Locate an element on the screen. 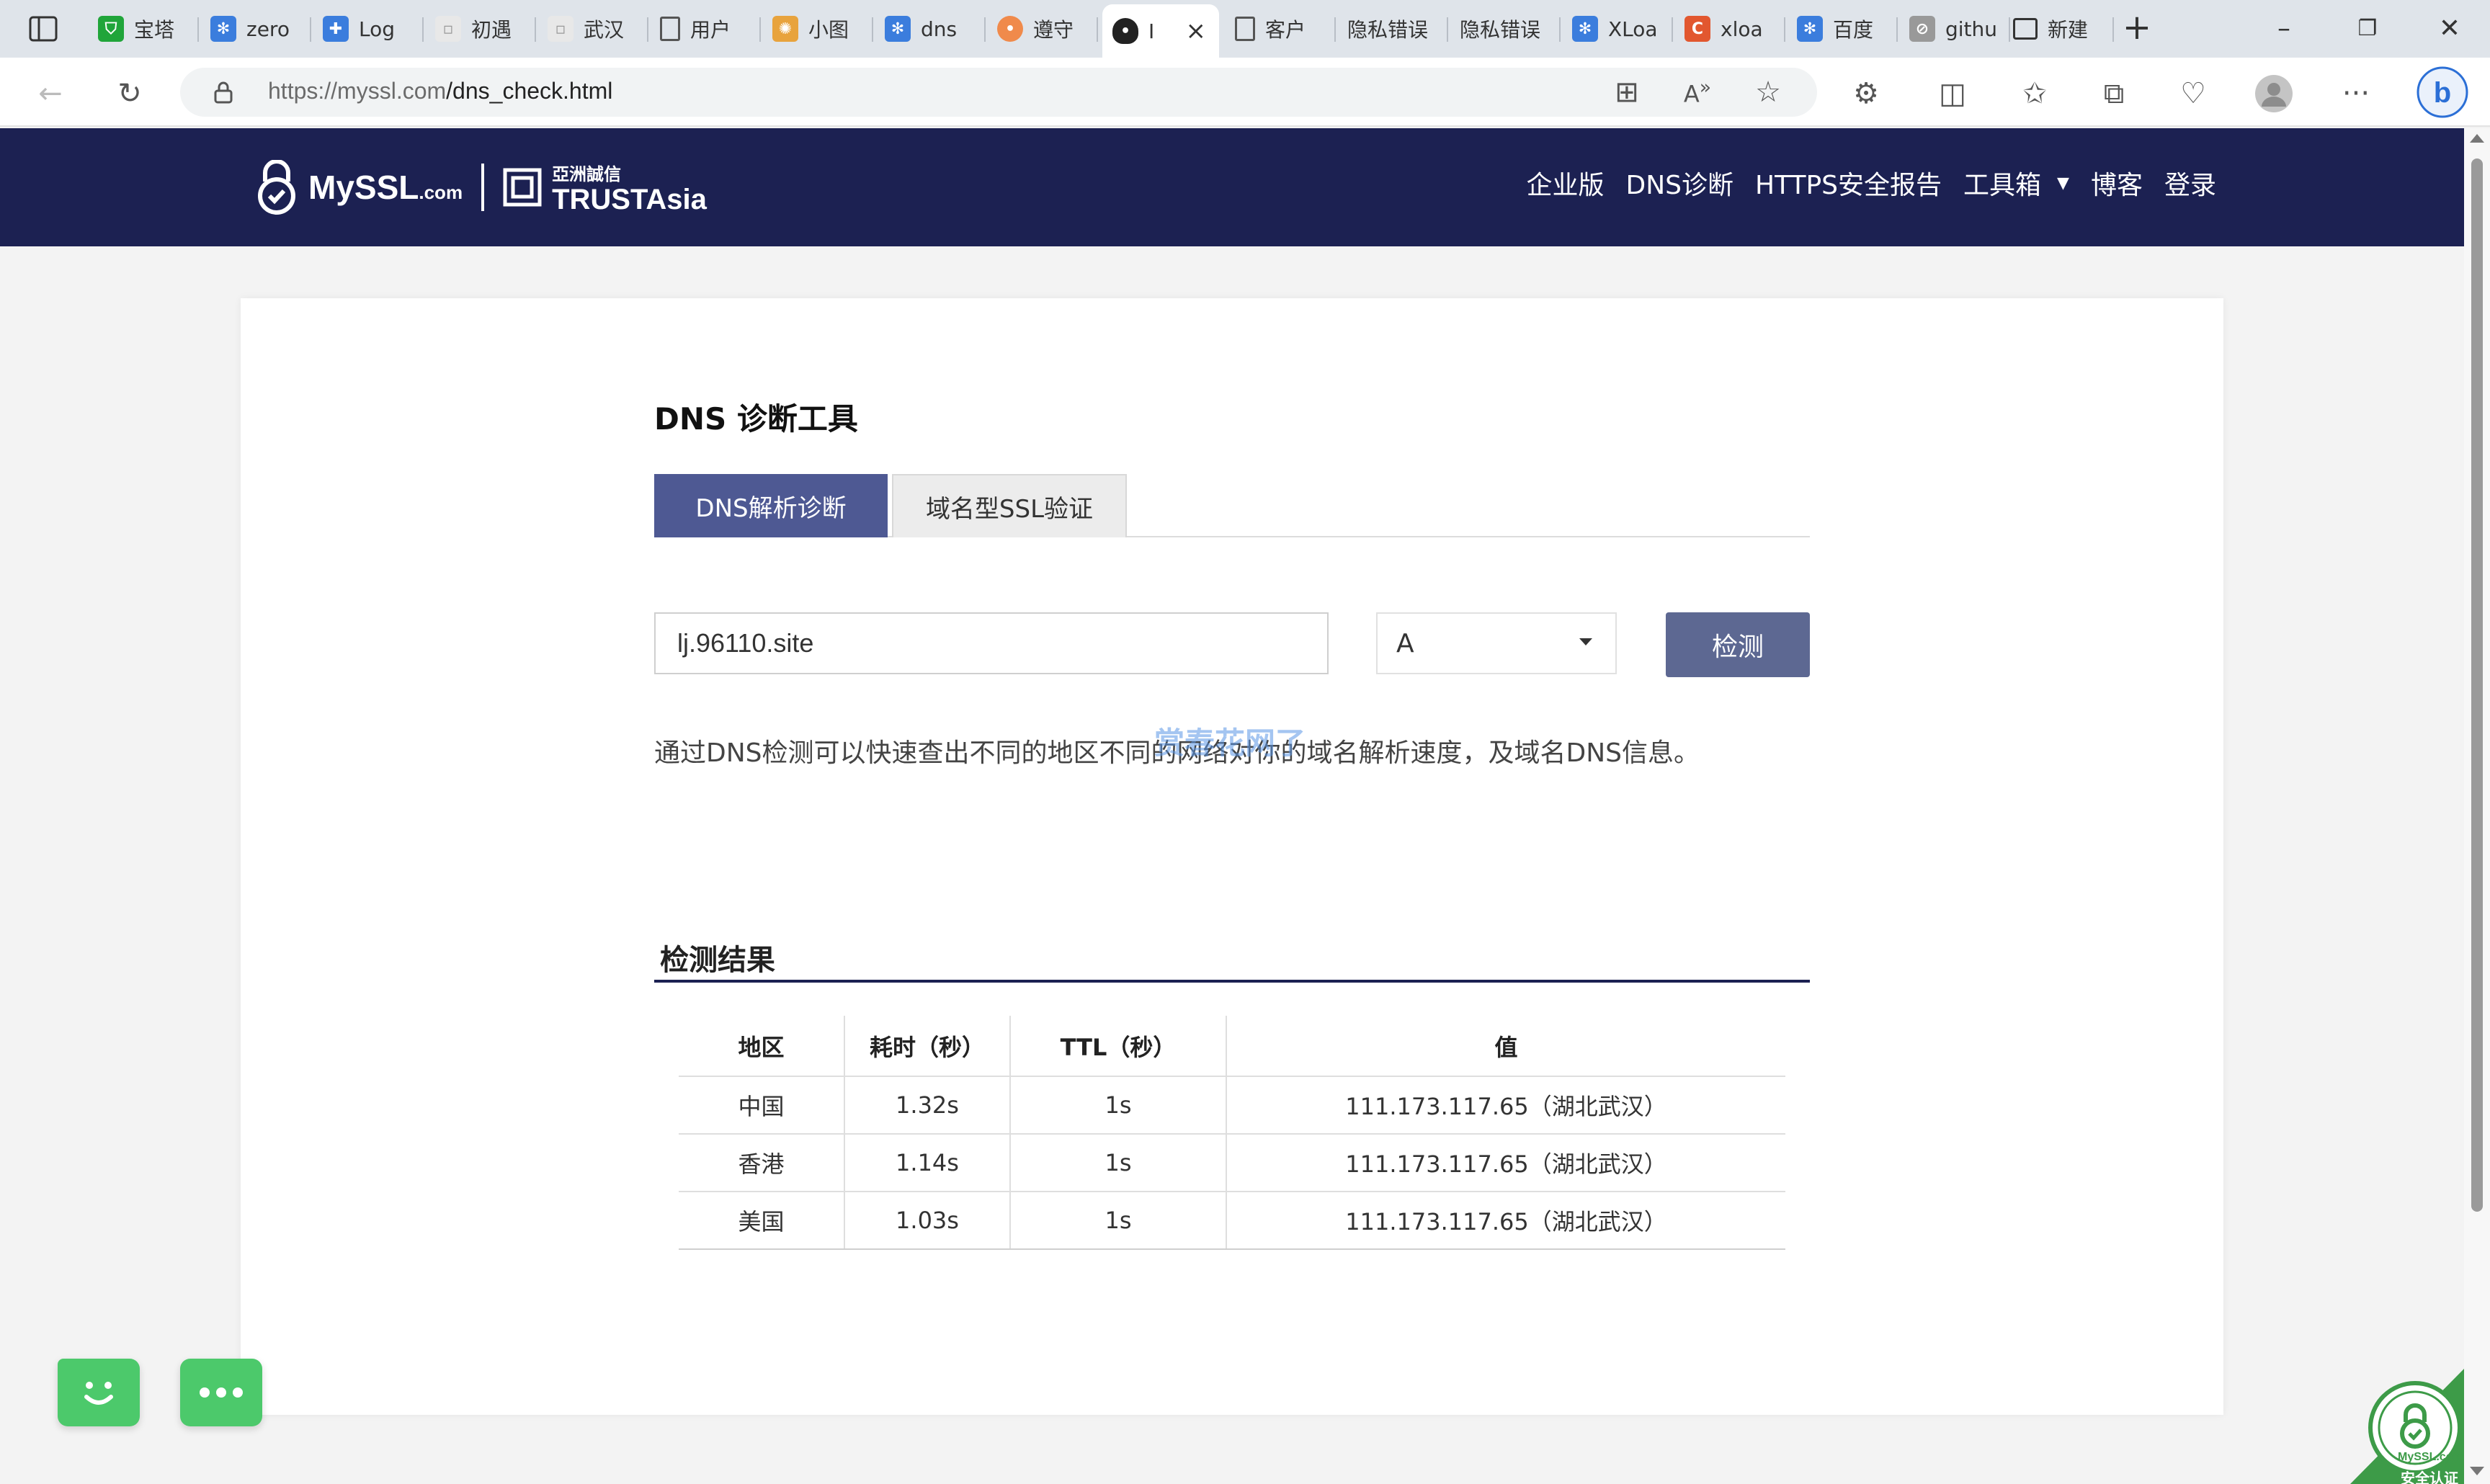 The image size is (2490, 1484). cell-region: 中国 is located at coordinates (762, 1105).